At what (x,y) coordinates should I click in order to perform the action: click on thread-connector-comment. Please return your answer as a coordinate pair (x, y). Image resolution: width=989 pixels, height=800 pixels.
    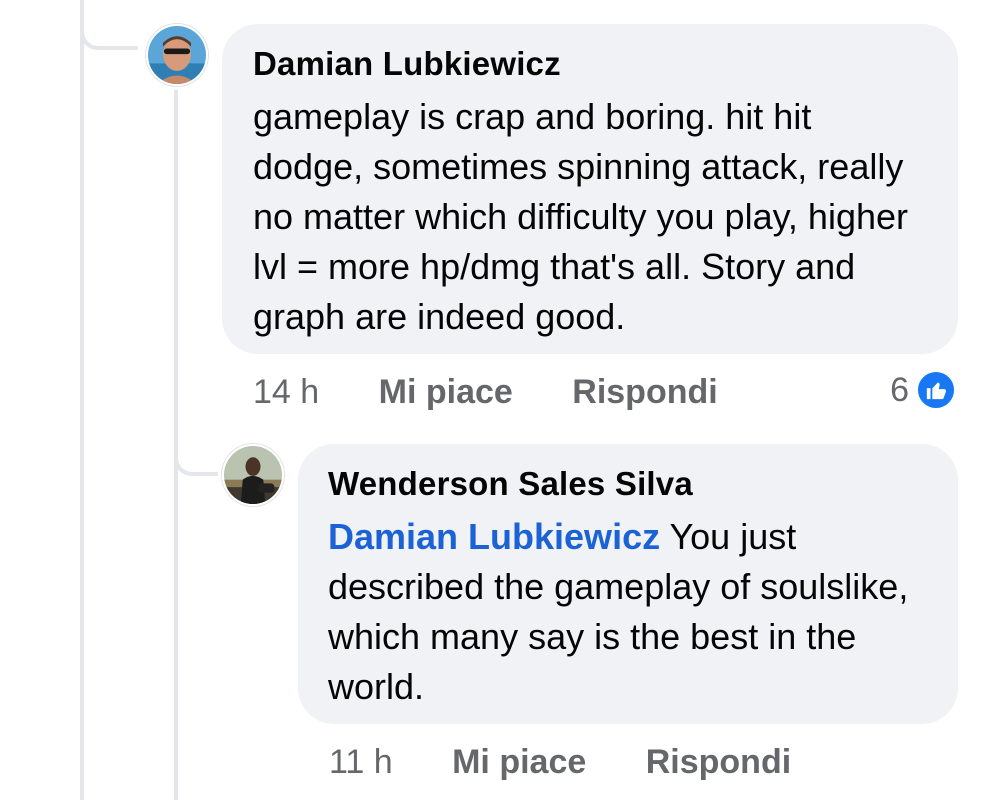
    Looking at the image, I should click on (109, 25).